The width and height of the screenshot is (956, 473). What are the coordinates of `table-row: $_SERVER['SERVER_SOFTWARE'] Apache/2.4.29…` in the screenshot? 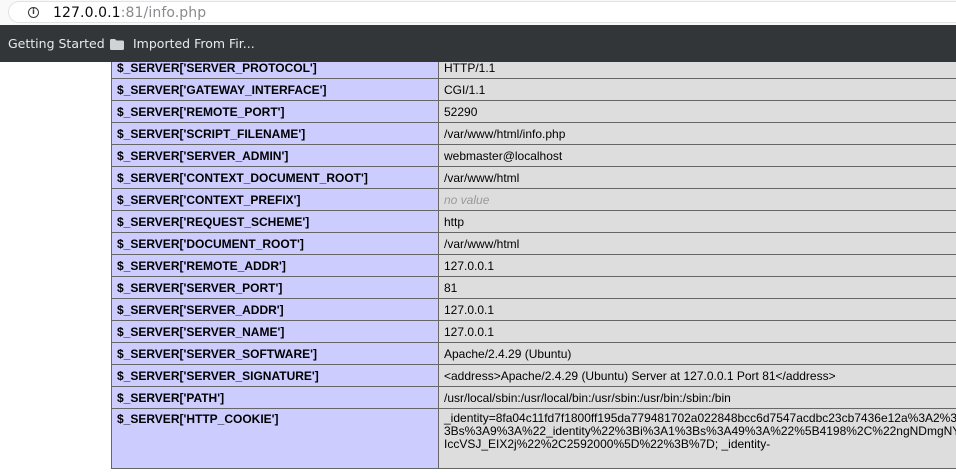 It's located at (533, 353).